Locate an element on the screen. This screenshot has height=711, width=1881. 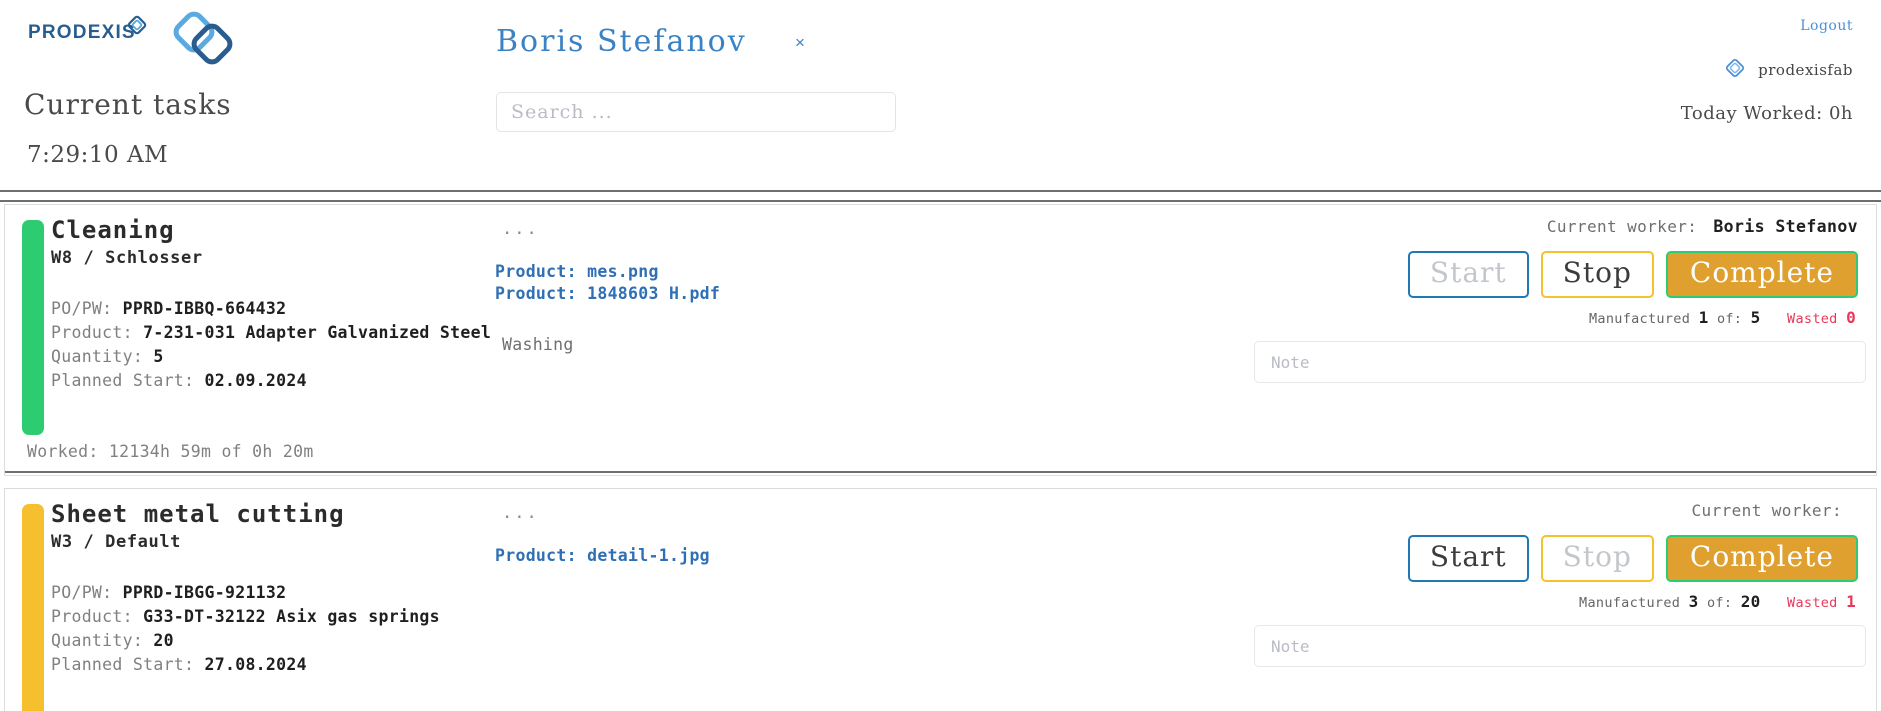
task-document-list: Product: mes.png Product: 1848603 H.pdf is located at coordinates (775, 283).